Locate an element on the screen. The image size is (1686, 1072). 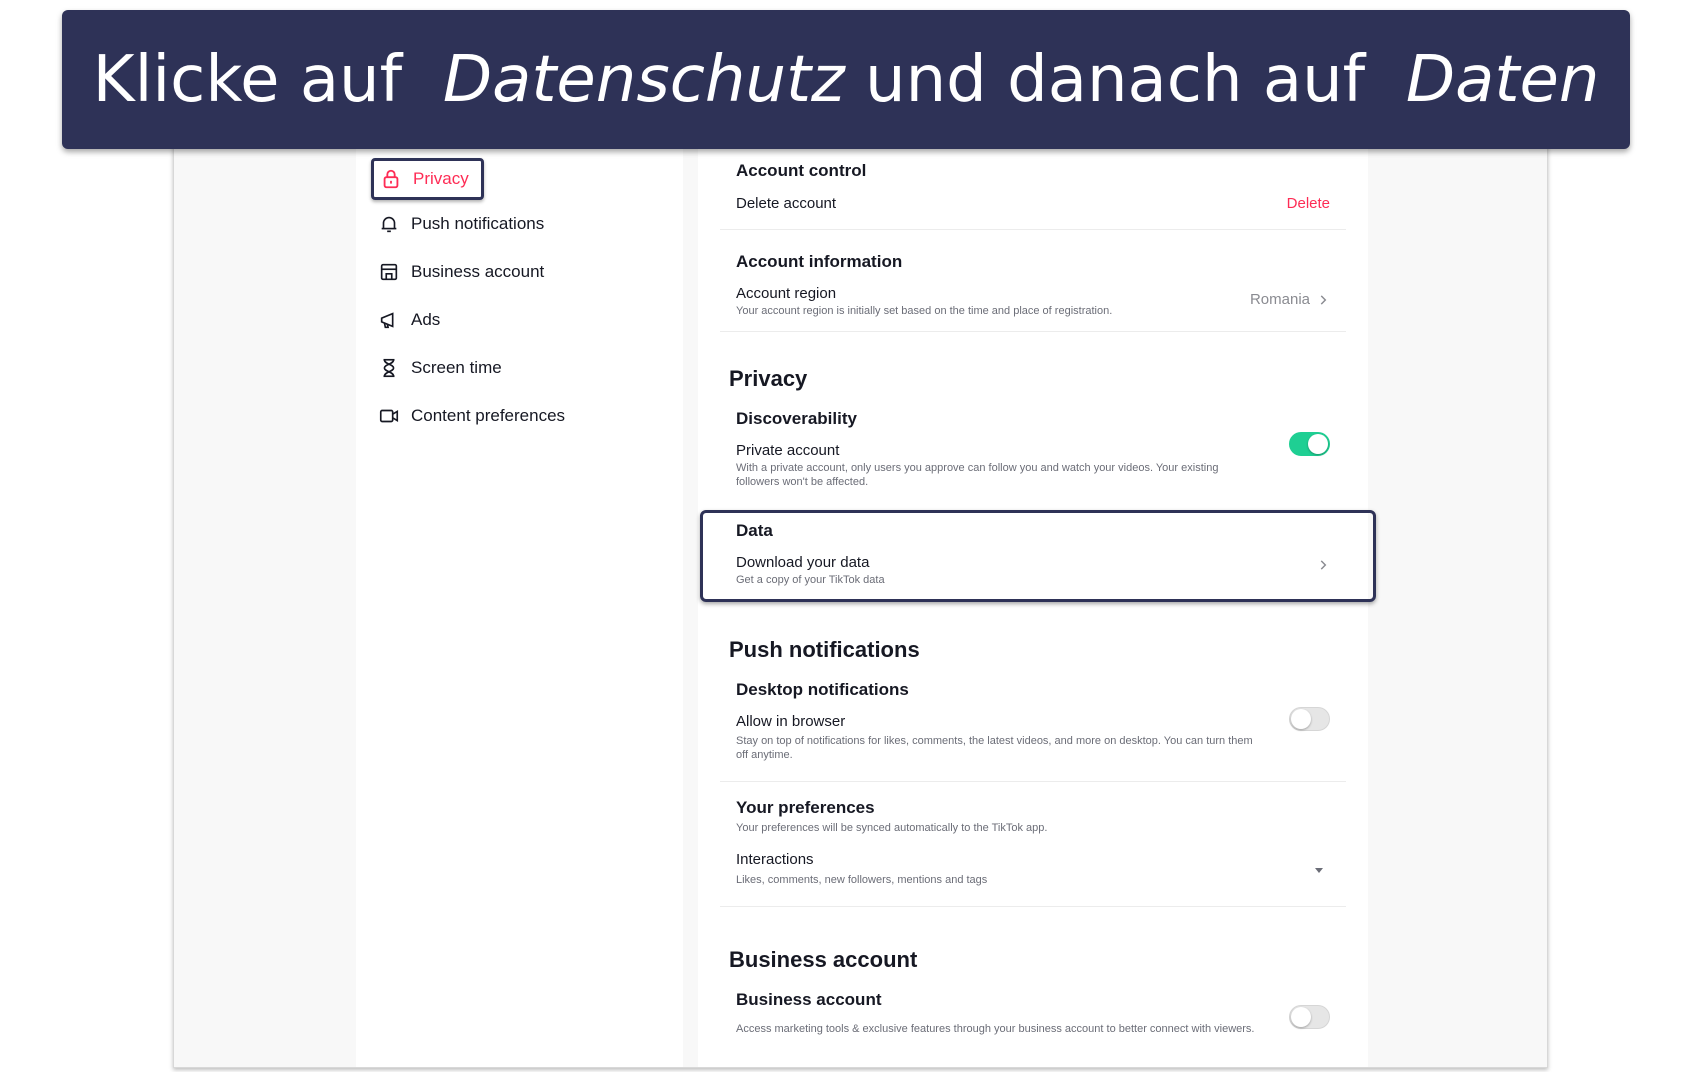
business-section-title: Business account is located at coordinates (823, 959).